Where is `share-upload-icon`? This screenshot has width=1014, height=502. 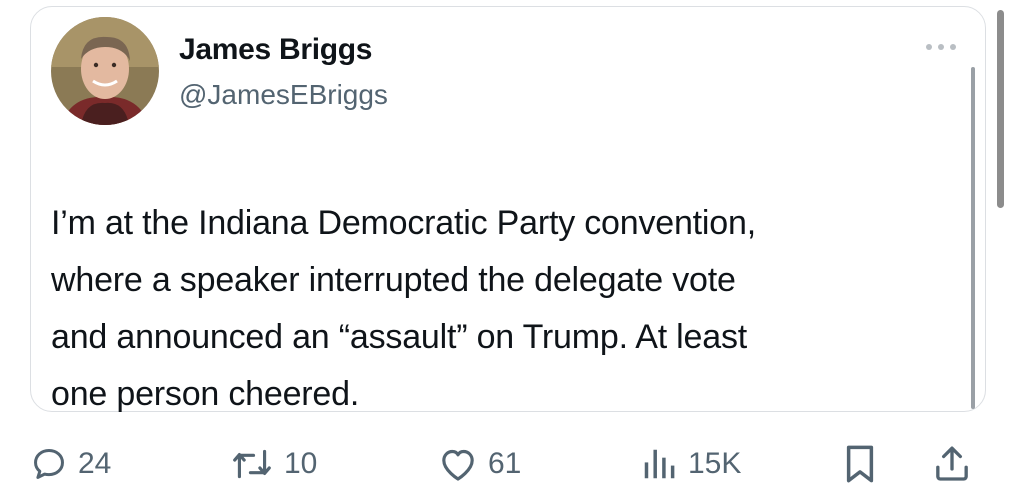 share-upload-icon is located at coordinates (952, 463).